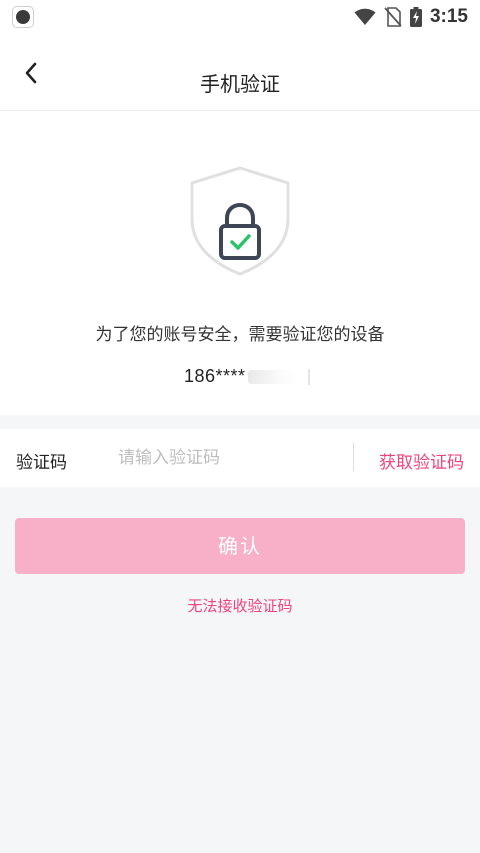  Describe the element at coordinates (415, 17) in the screenshot. I see `battery-charging-icon` at that location.